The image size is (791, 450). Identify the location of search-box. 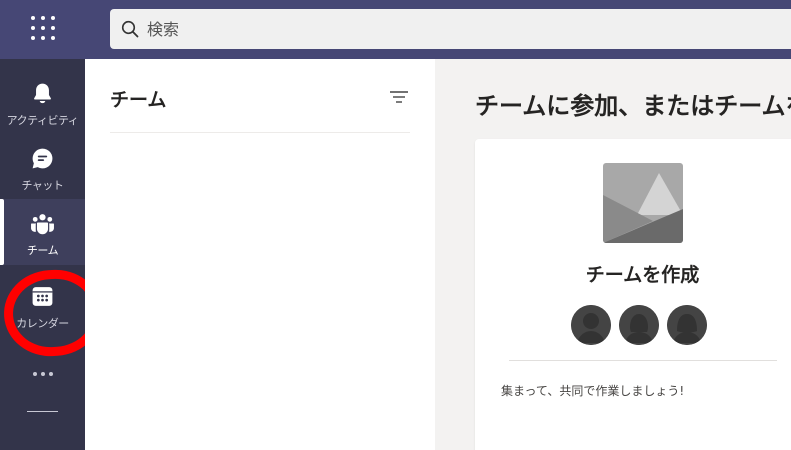
(450, 29).